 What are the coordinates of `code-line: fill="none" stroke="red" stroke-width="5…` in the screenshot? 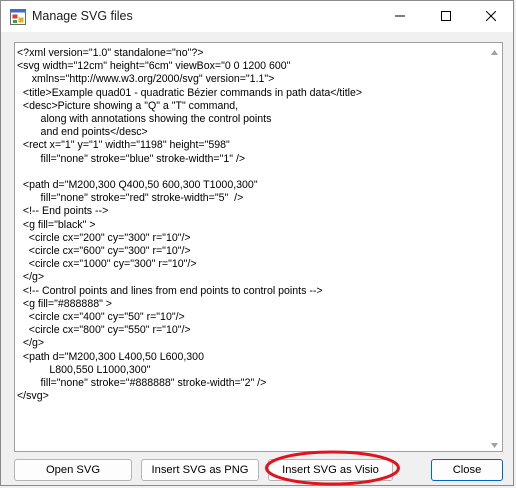 It's located at (130, 198).